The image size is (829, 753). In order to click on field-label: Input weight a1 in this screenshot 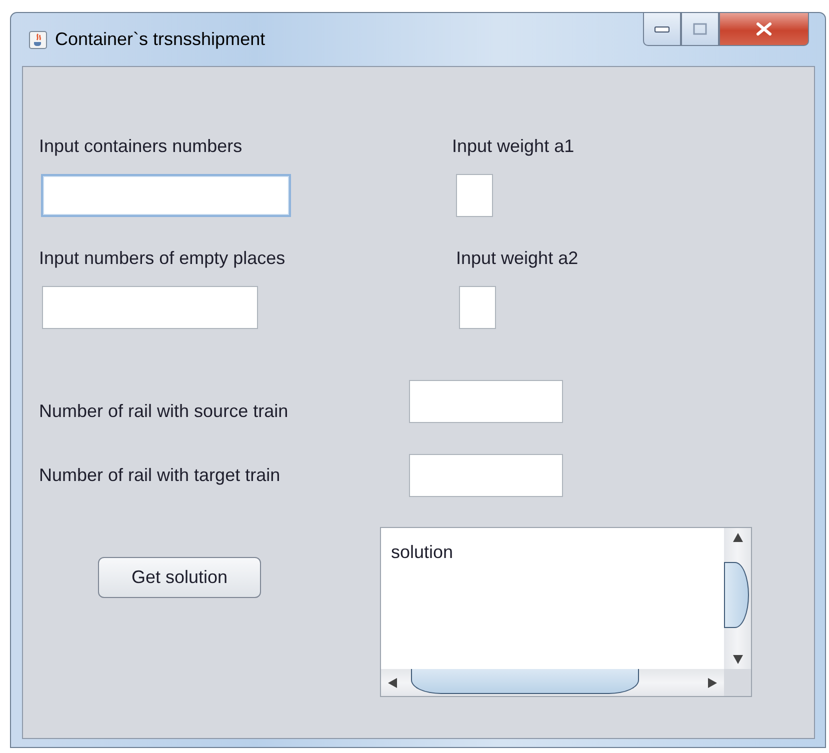, I will do `click(513, 146)`.